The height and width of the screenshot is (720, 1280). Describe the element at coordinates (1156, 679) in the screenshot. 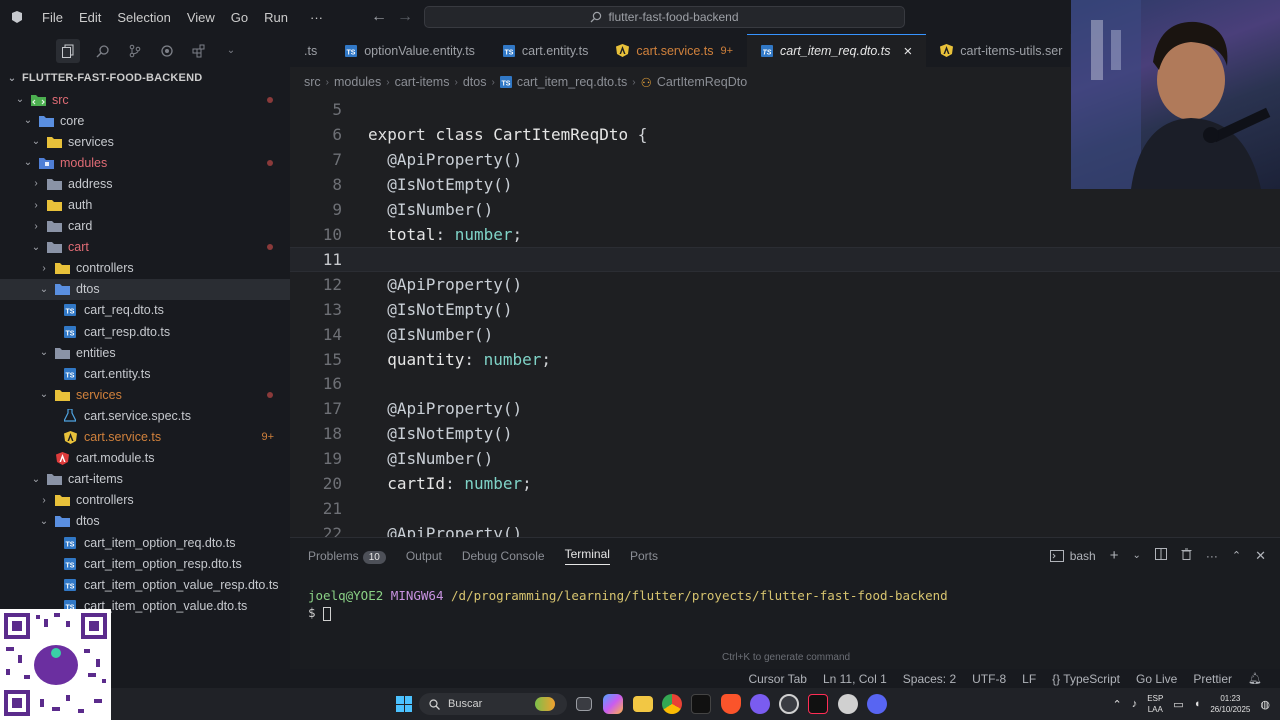

I see `go-live-button: Go Live` at that location.